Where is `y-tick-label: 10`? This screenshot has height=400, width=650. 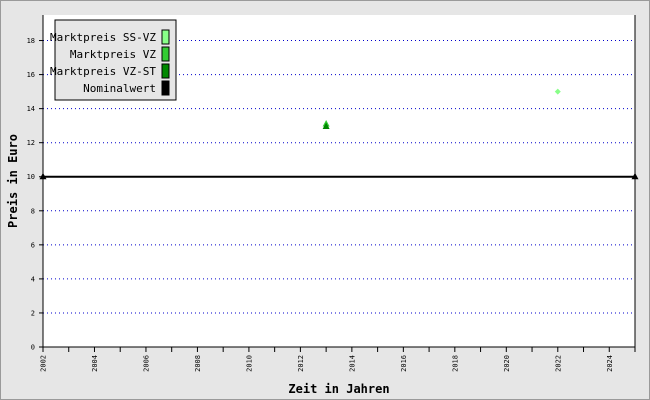 y-tick-label: 10 is located at coordinates (31, 177).